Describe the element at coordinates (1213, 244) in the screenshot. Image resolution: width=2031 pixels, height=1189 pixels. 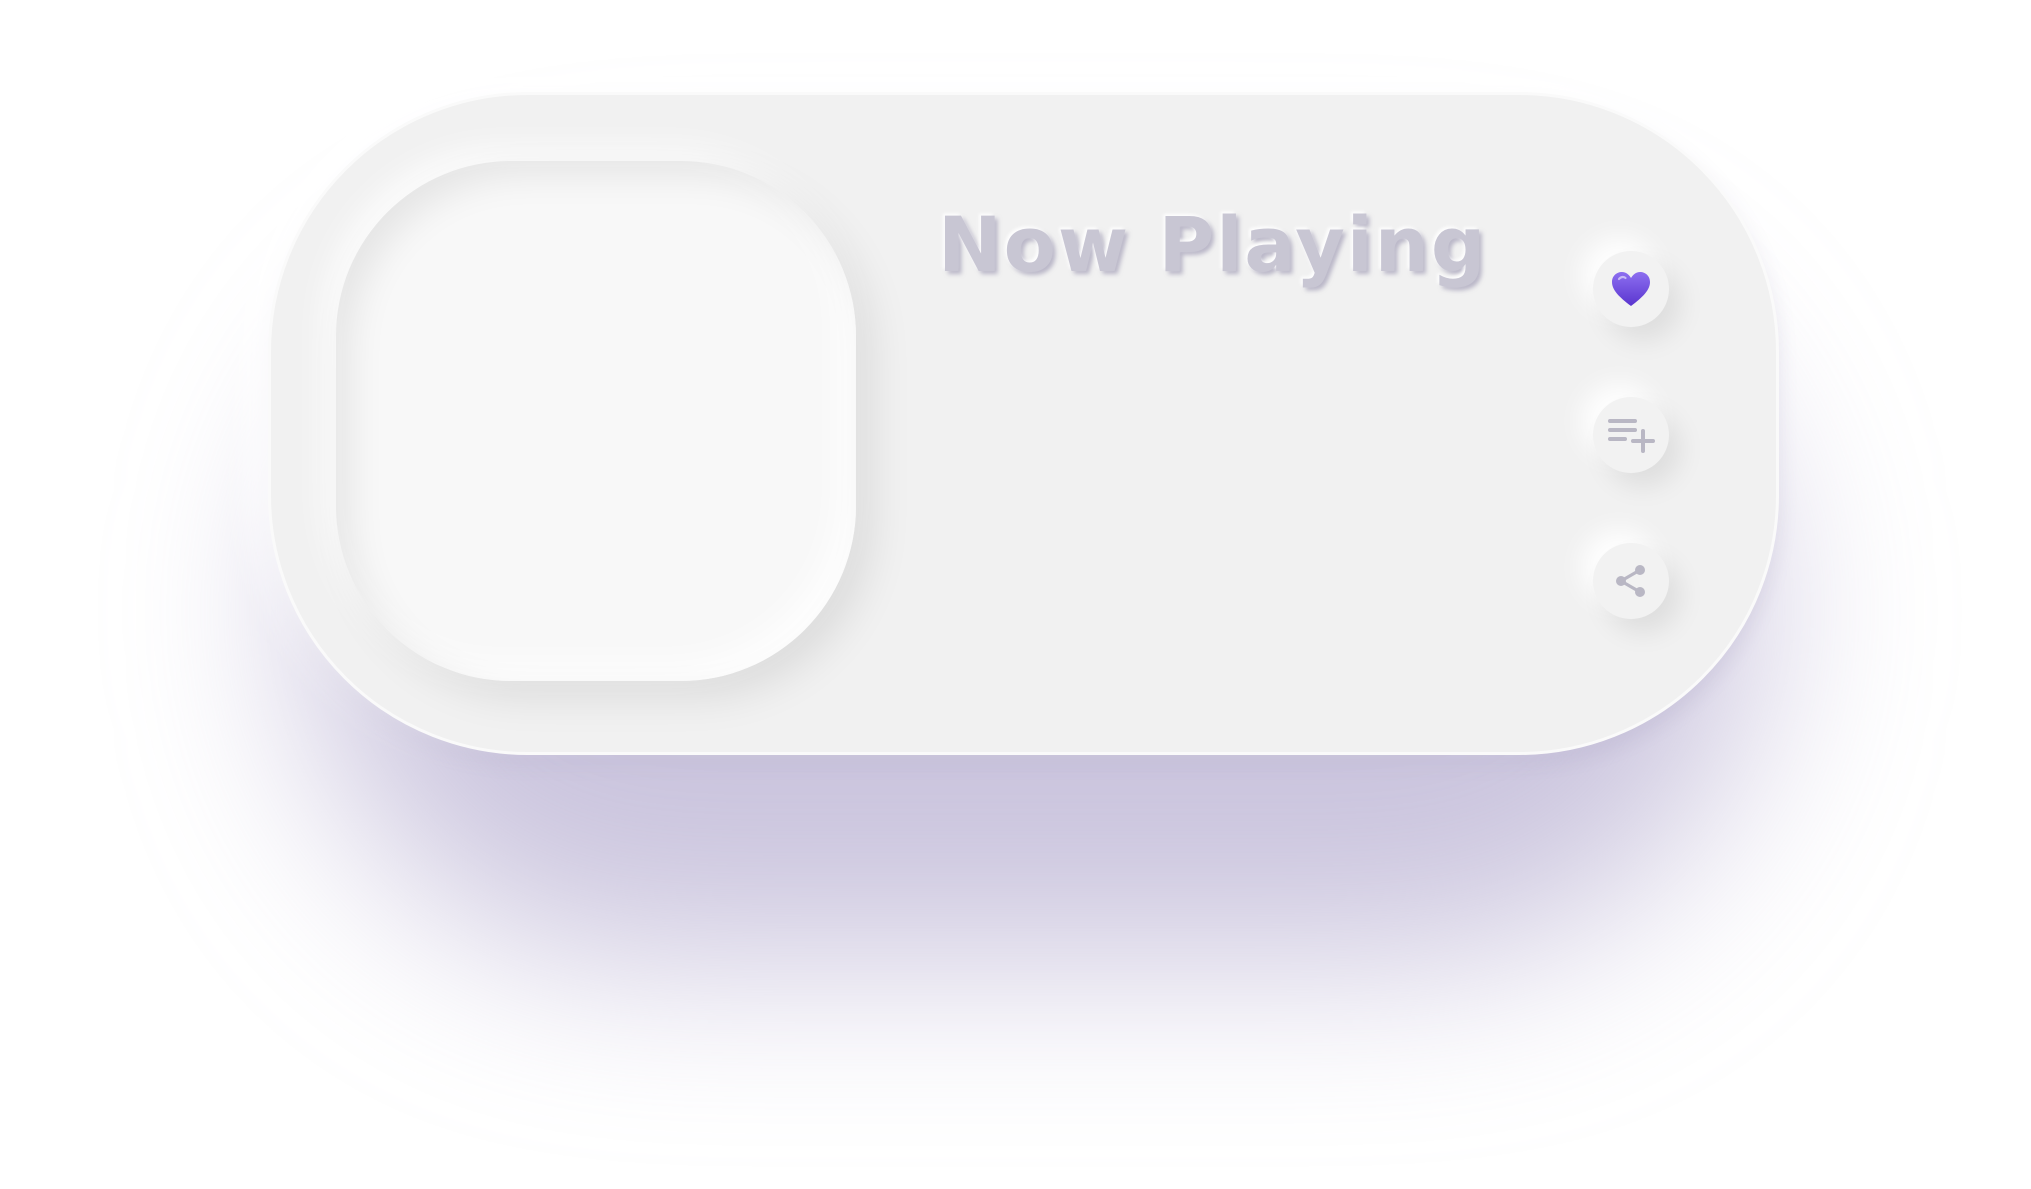
I see `now-playing-heading: Now Playing` at that location.